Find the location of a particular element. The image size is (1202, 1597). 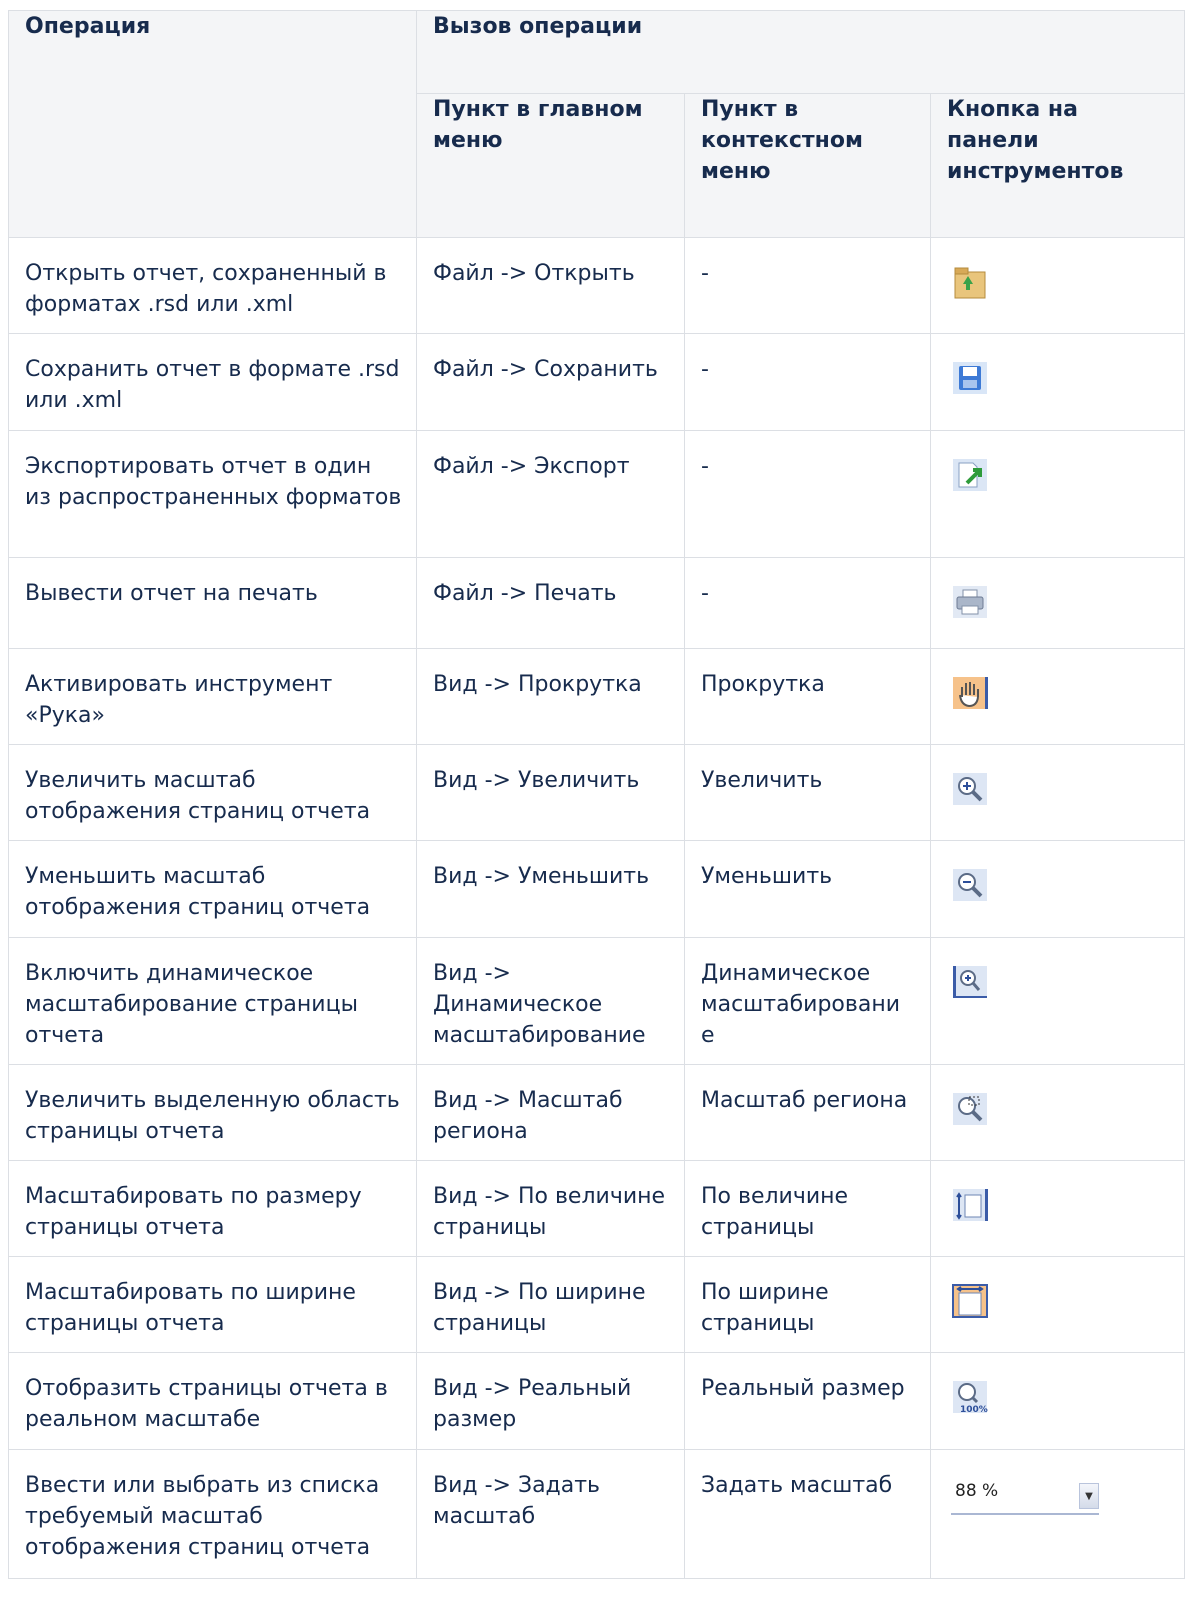

context-menu-cell: Задать масштаб is located at coordinates (807, 1514).